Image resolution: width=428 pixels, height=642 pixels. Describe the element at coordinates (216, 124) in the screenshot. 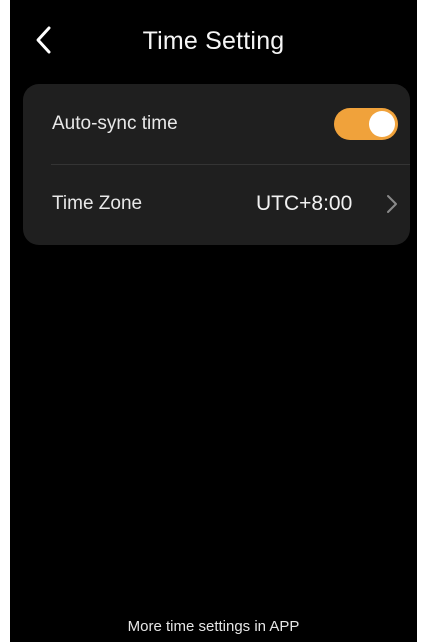

I see `auto-sync-row: Auto-sync time` at that location.